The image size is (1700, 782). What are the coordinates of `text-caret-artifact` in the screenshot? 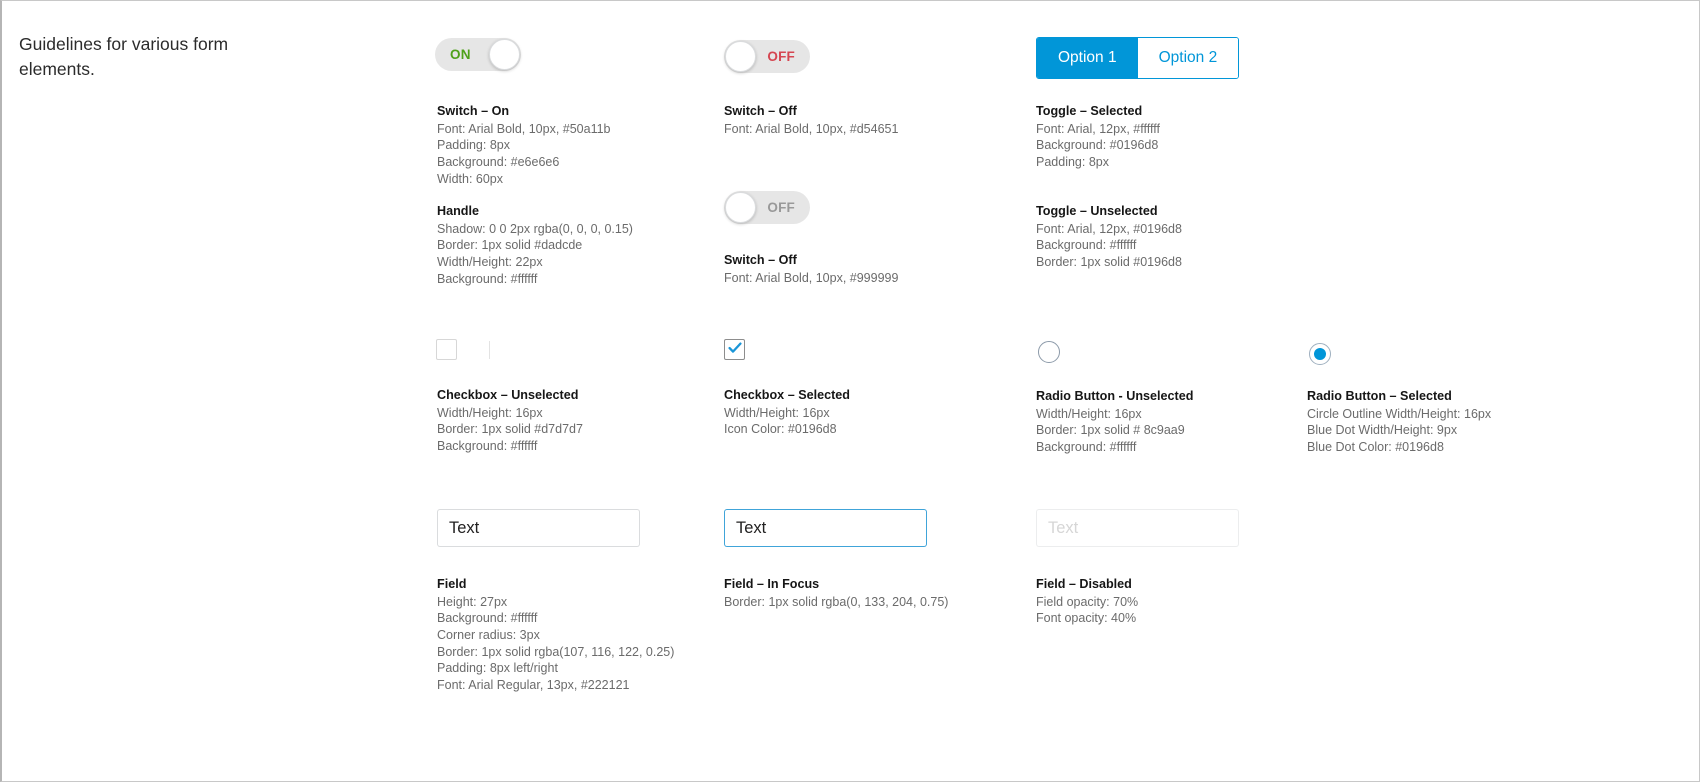 It's located at (489, 350).